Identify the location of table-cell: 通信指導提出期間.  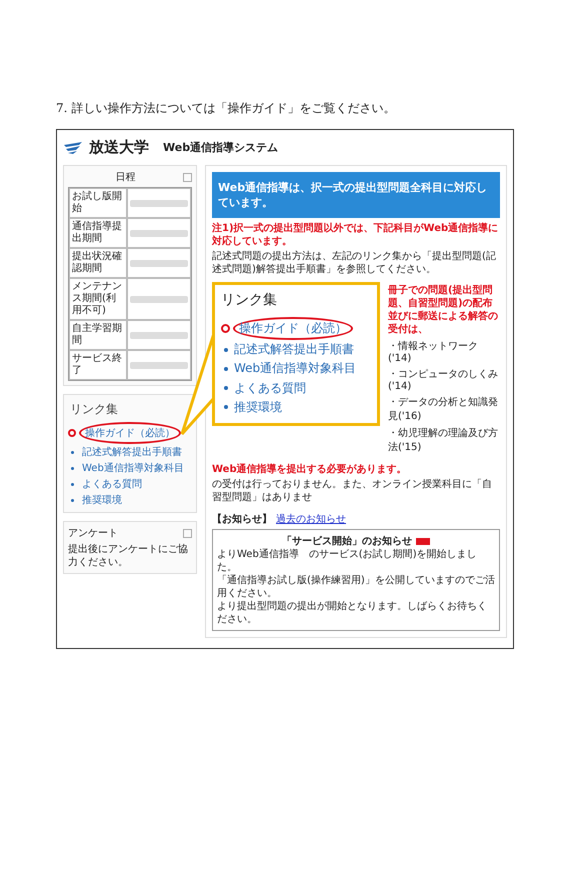
(98, 233).